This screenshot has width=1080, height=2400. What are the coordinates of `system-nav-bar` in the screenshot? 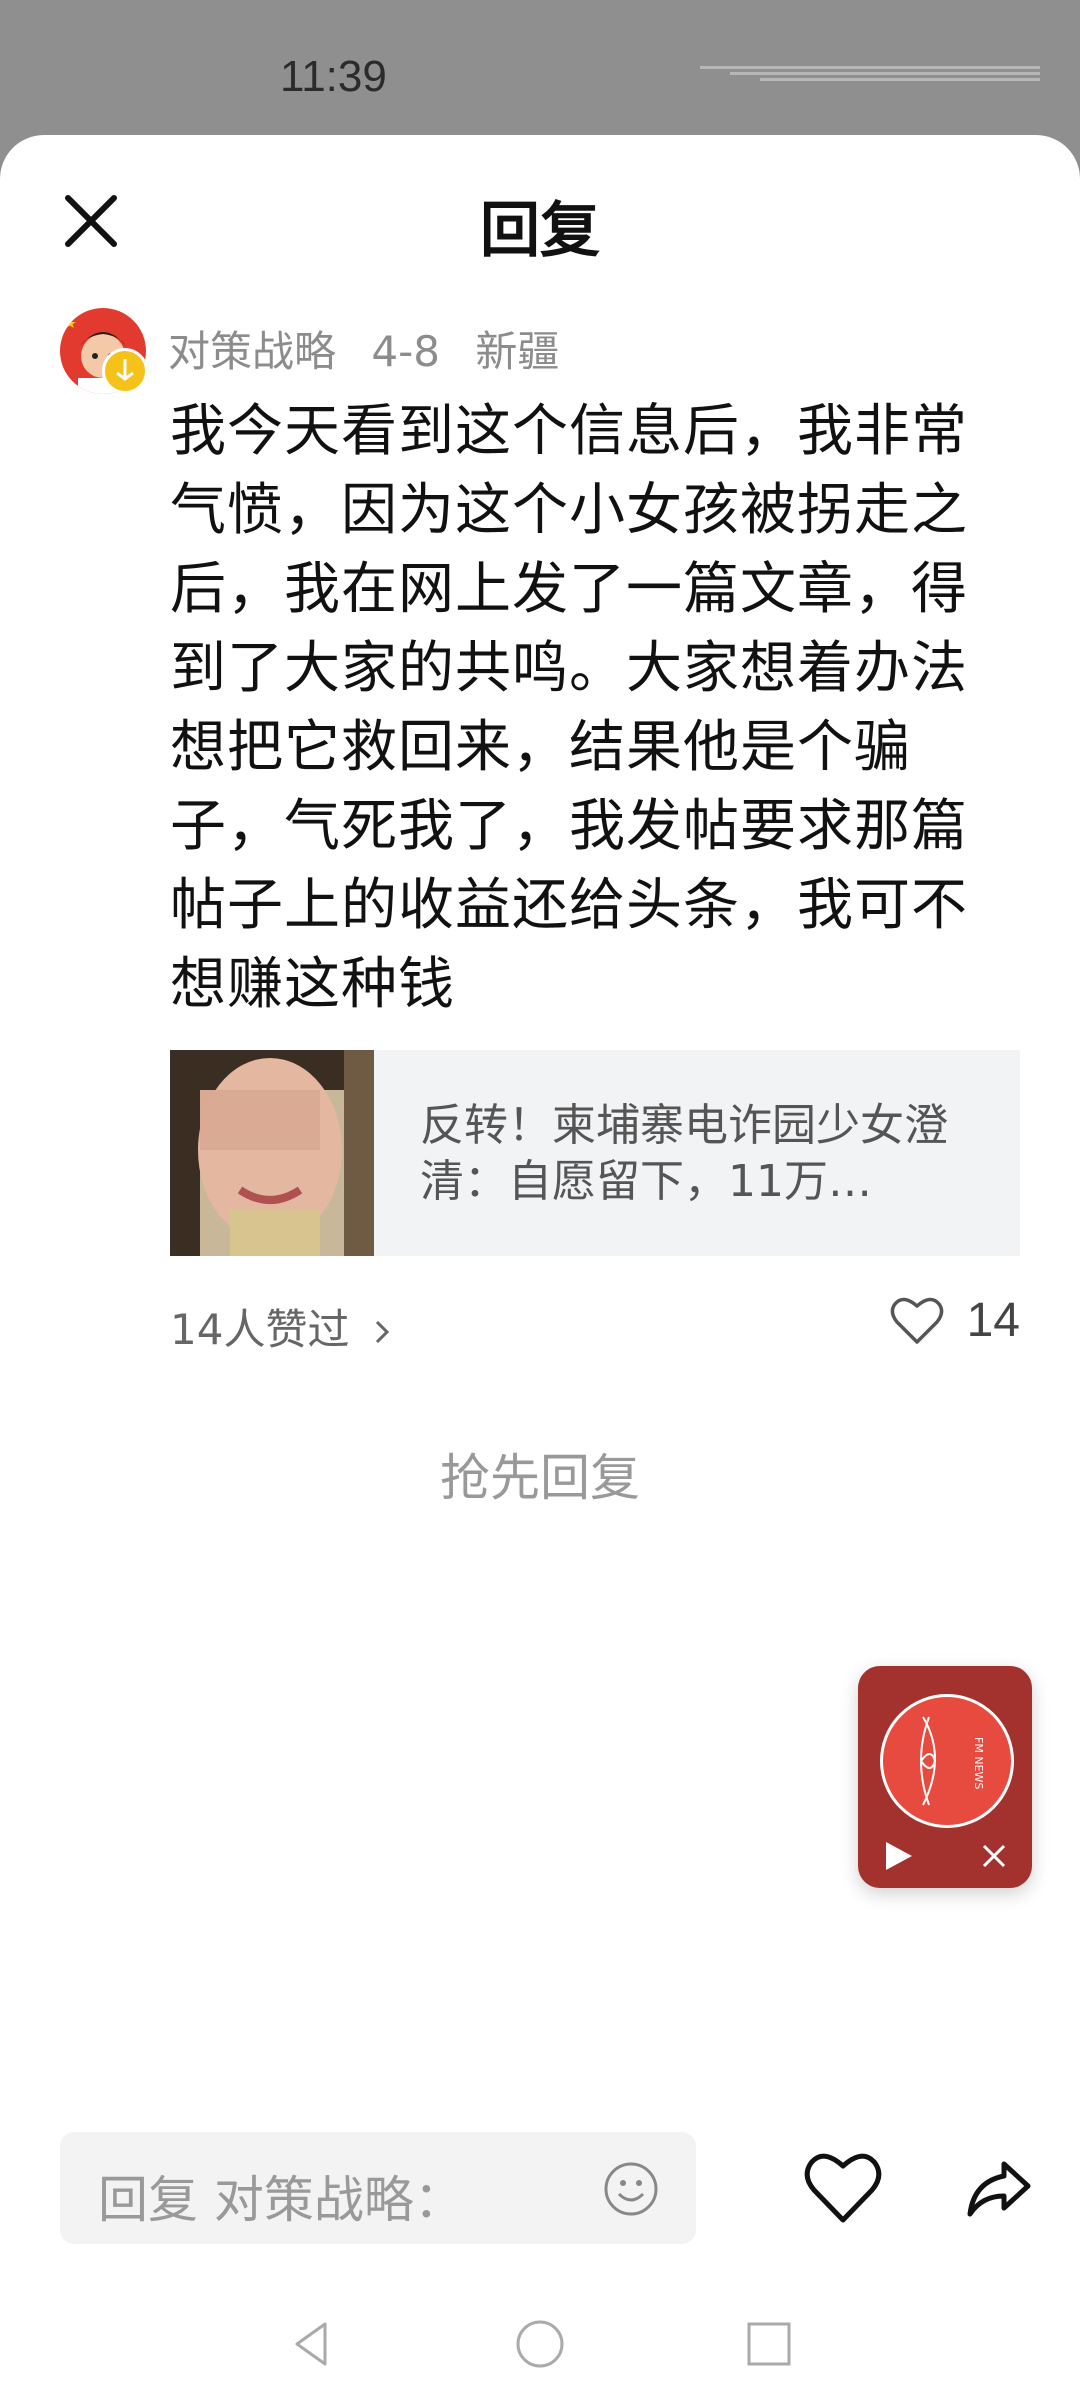 It's located at (540, 2350).